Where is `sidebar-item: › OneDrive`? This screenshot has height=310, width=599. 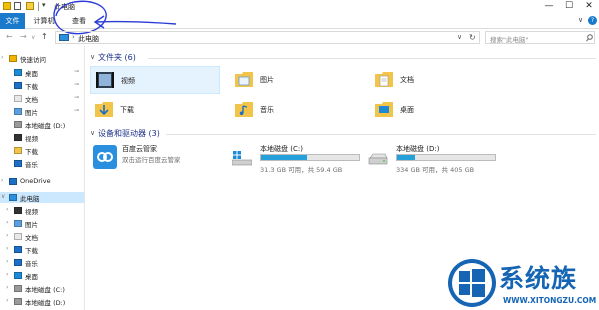
sidebar-item: › OneDrive is located at coordinates (42, 181).